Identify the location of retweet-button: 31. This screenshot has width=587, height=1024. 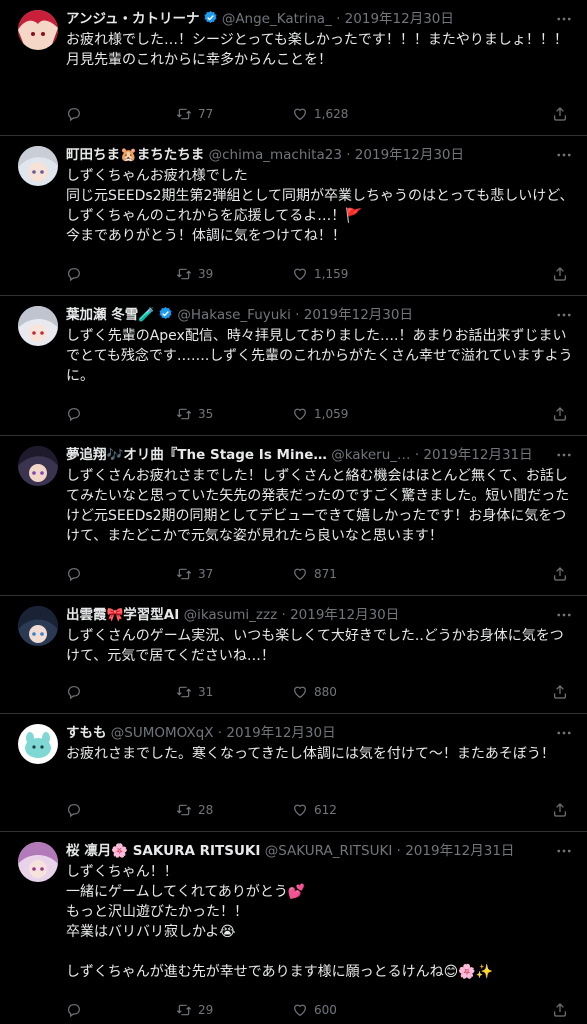
(194, 692).